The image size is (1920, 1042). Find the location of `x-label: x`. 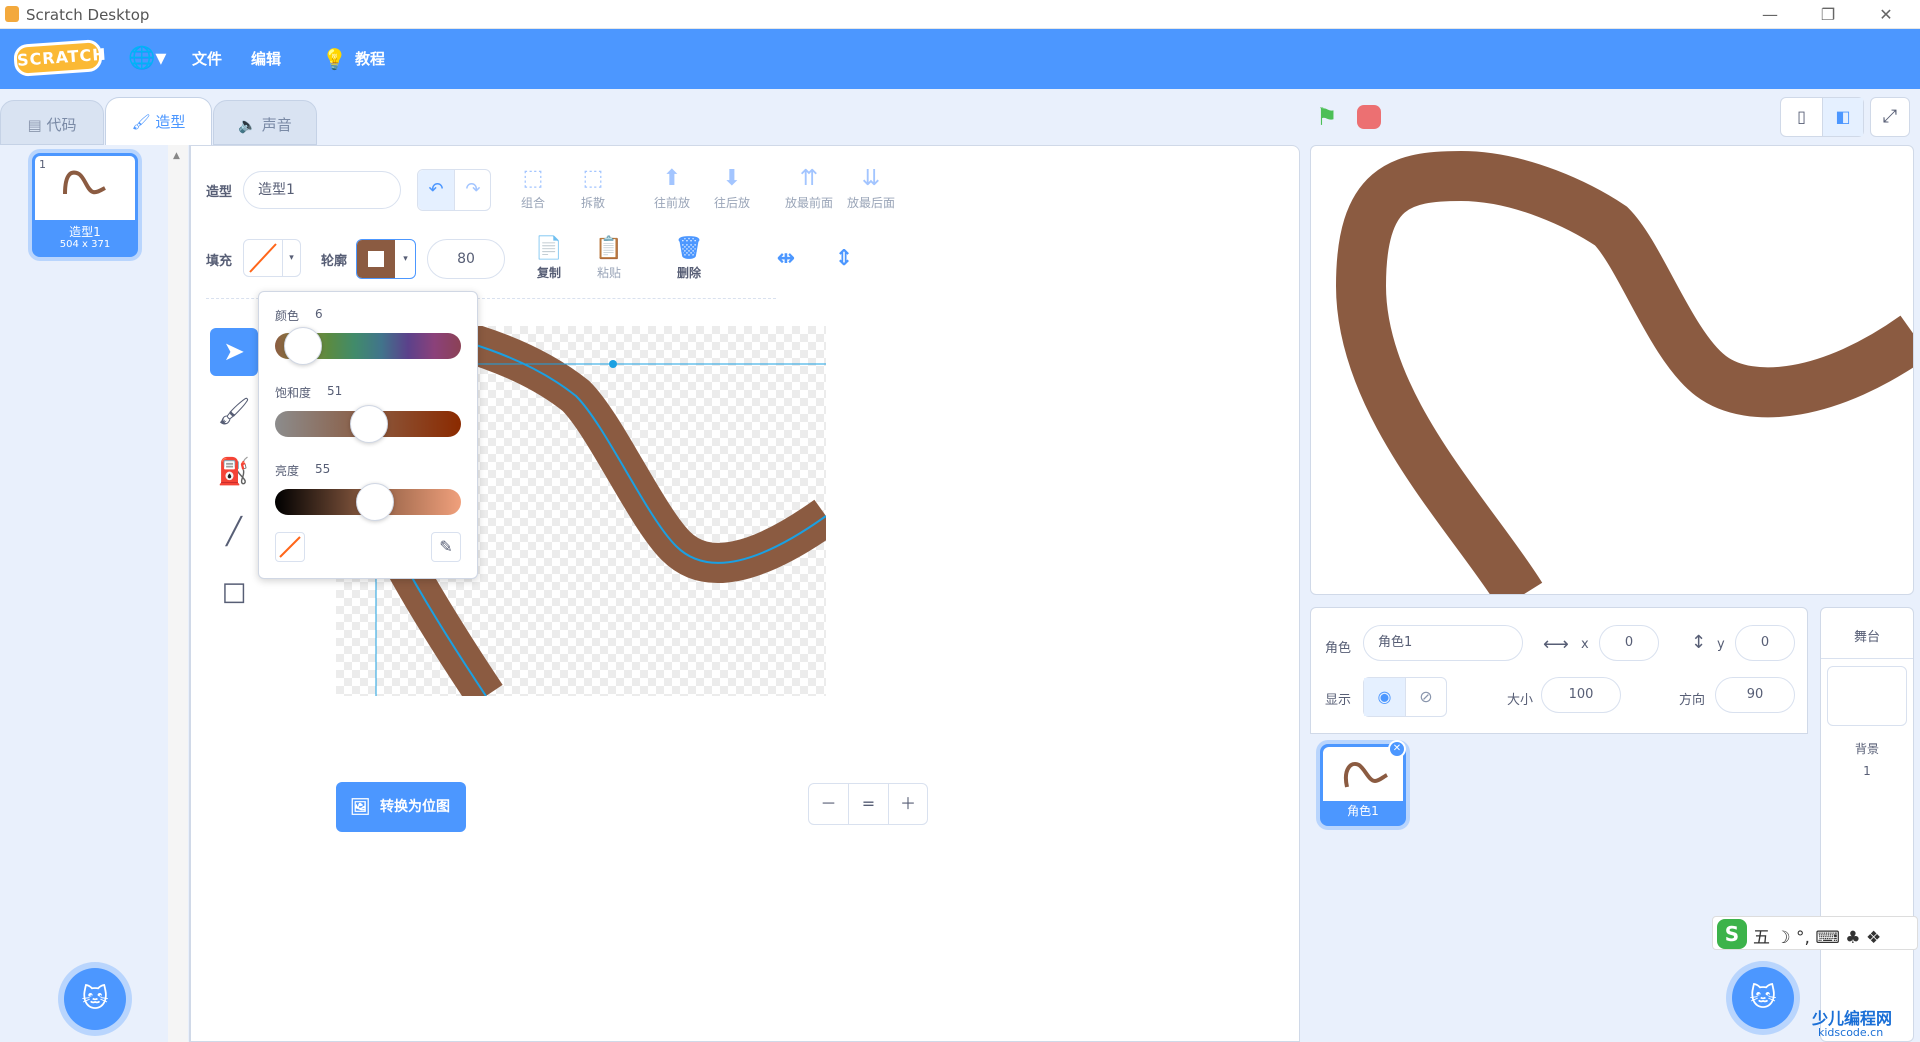

x-label: x is located at coordinates (1585, 644).